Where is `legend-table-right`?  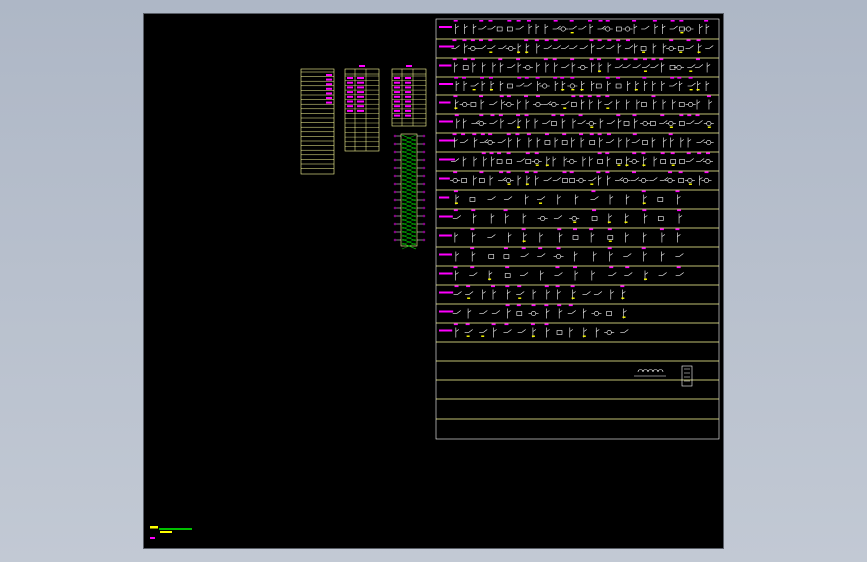
legend-table-right is located at coordinates (409, 157).